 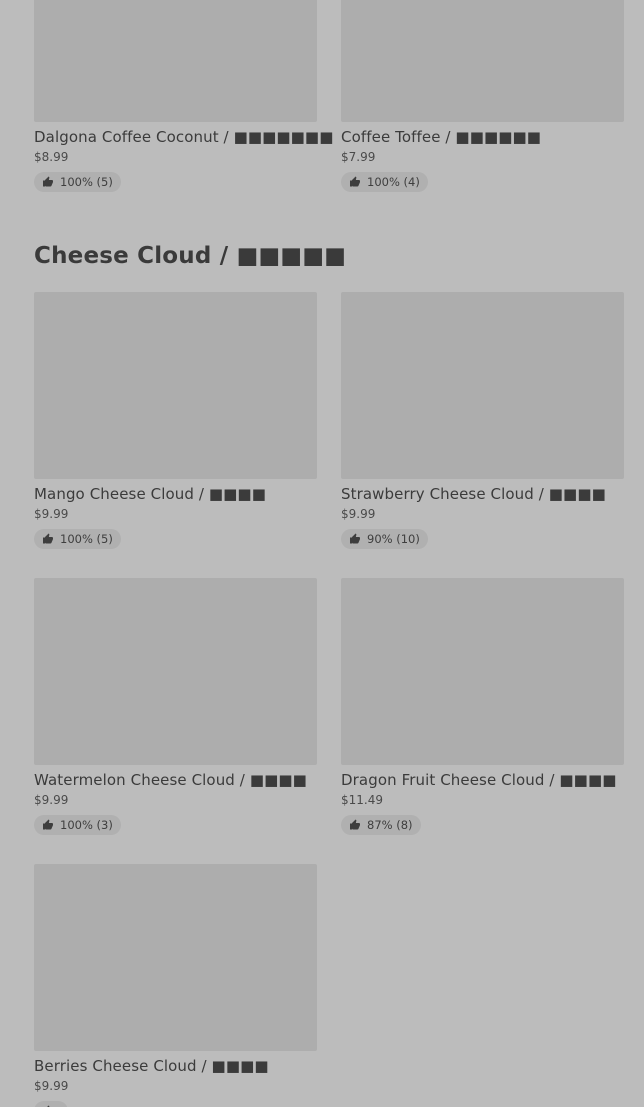 What do you see at coordinates (184, 137) in the screenshot?
I see `product-name: Dalgona Coffee Coconut / ■■■■■■■` at bounding box center [184, 137].